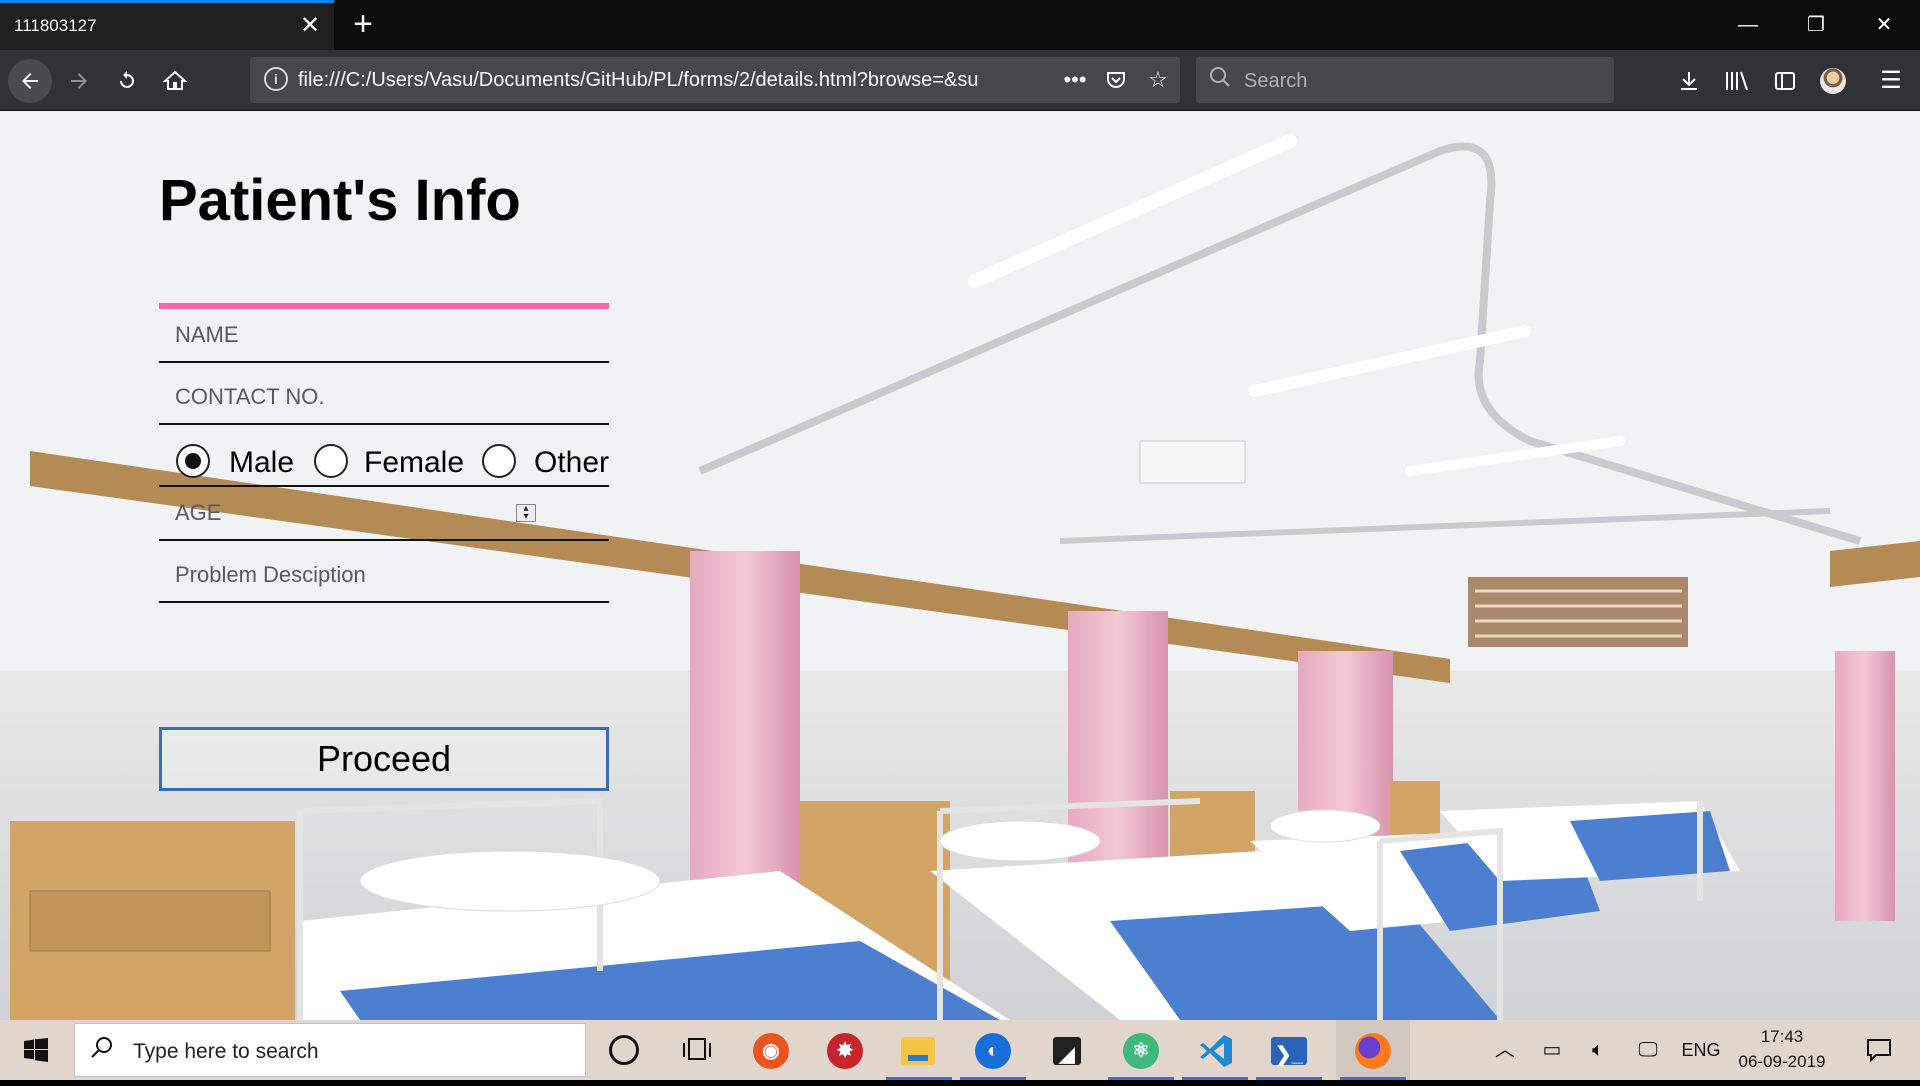  Describe the element at coordinates (1116, 80) in the screenshot. I see `pocket-icon` at that location.